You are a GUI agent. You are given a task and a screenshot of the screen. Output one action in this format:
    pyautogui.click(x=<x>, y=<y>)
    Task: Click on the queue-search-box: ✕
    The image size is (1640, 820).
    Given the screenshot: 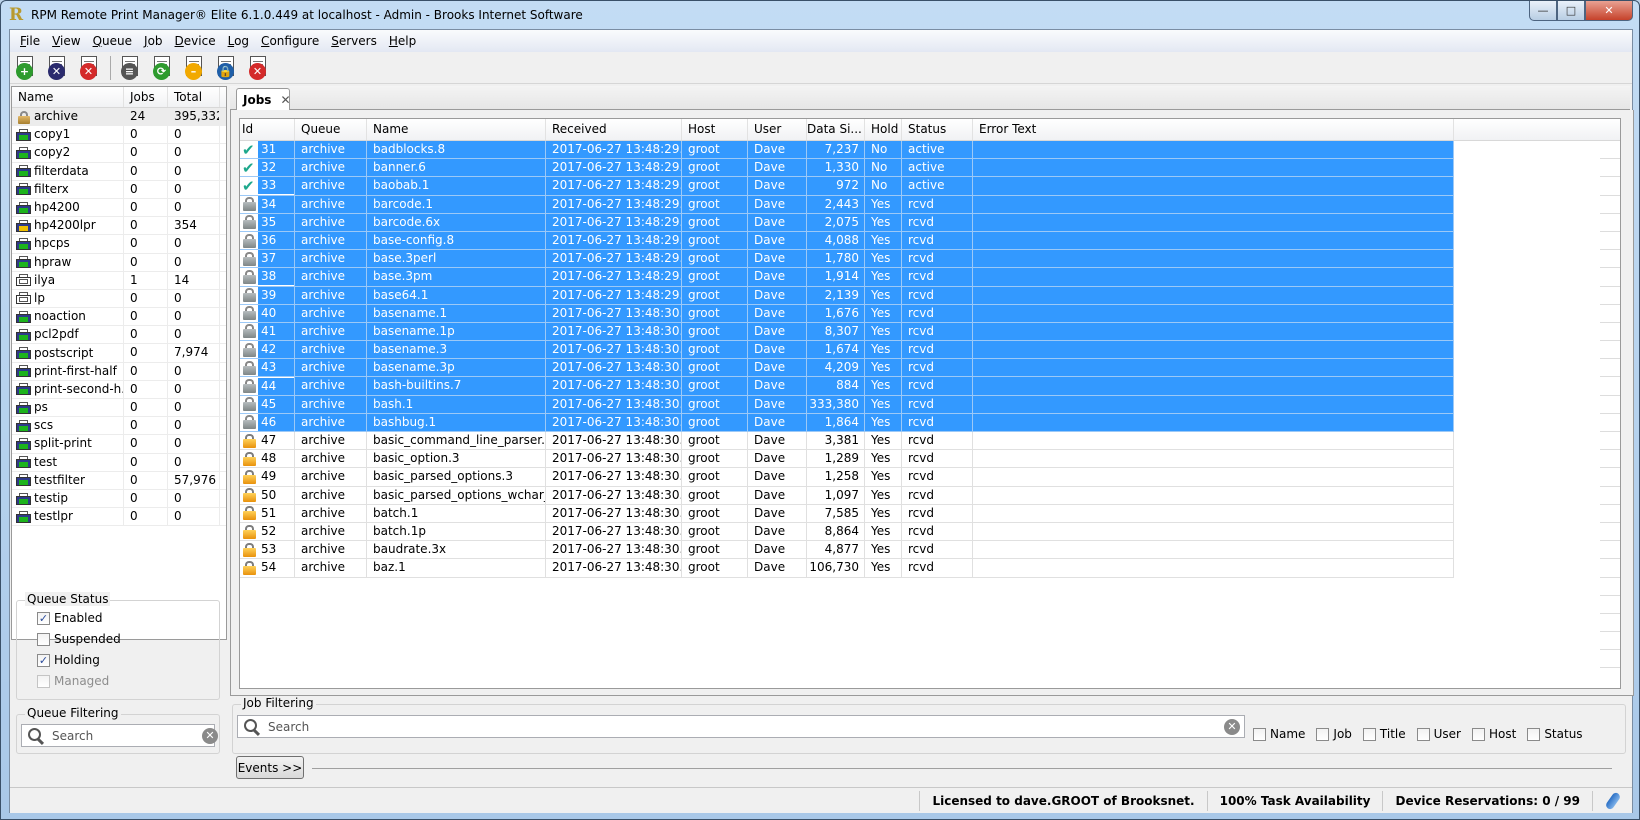 What is the action you would take?
    pyautogui.click(x=119, y=735)
    